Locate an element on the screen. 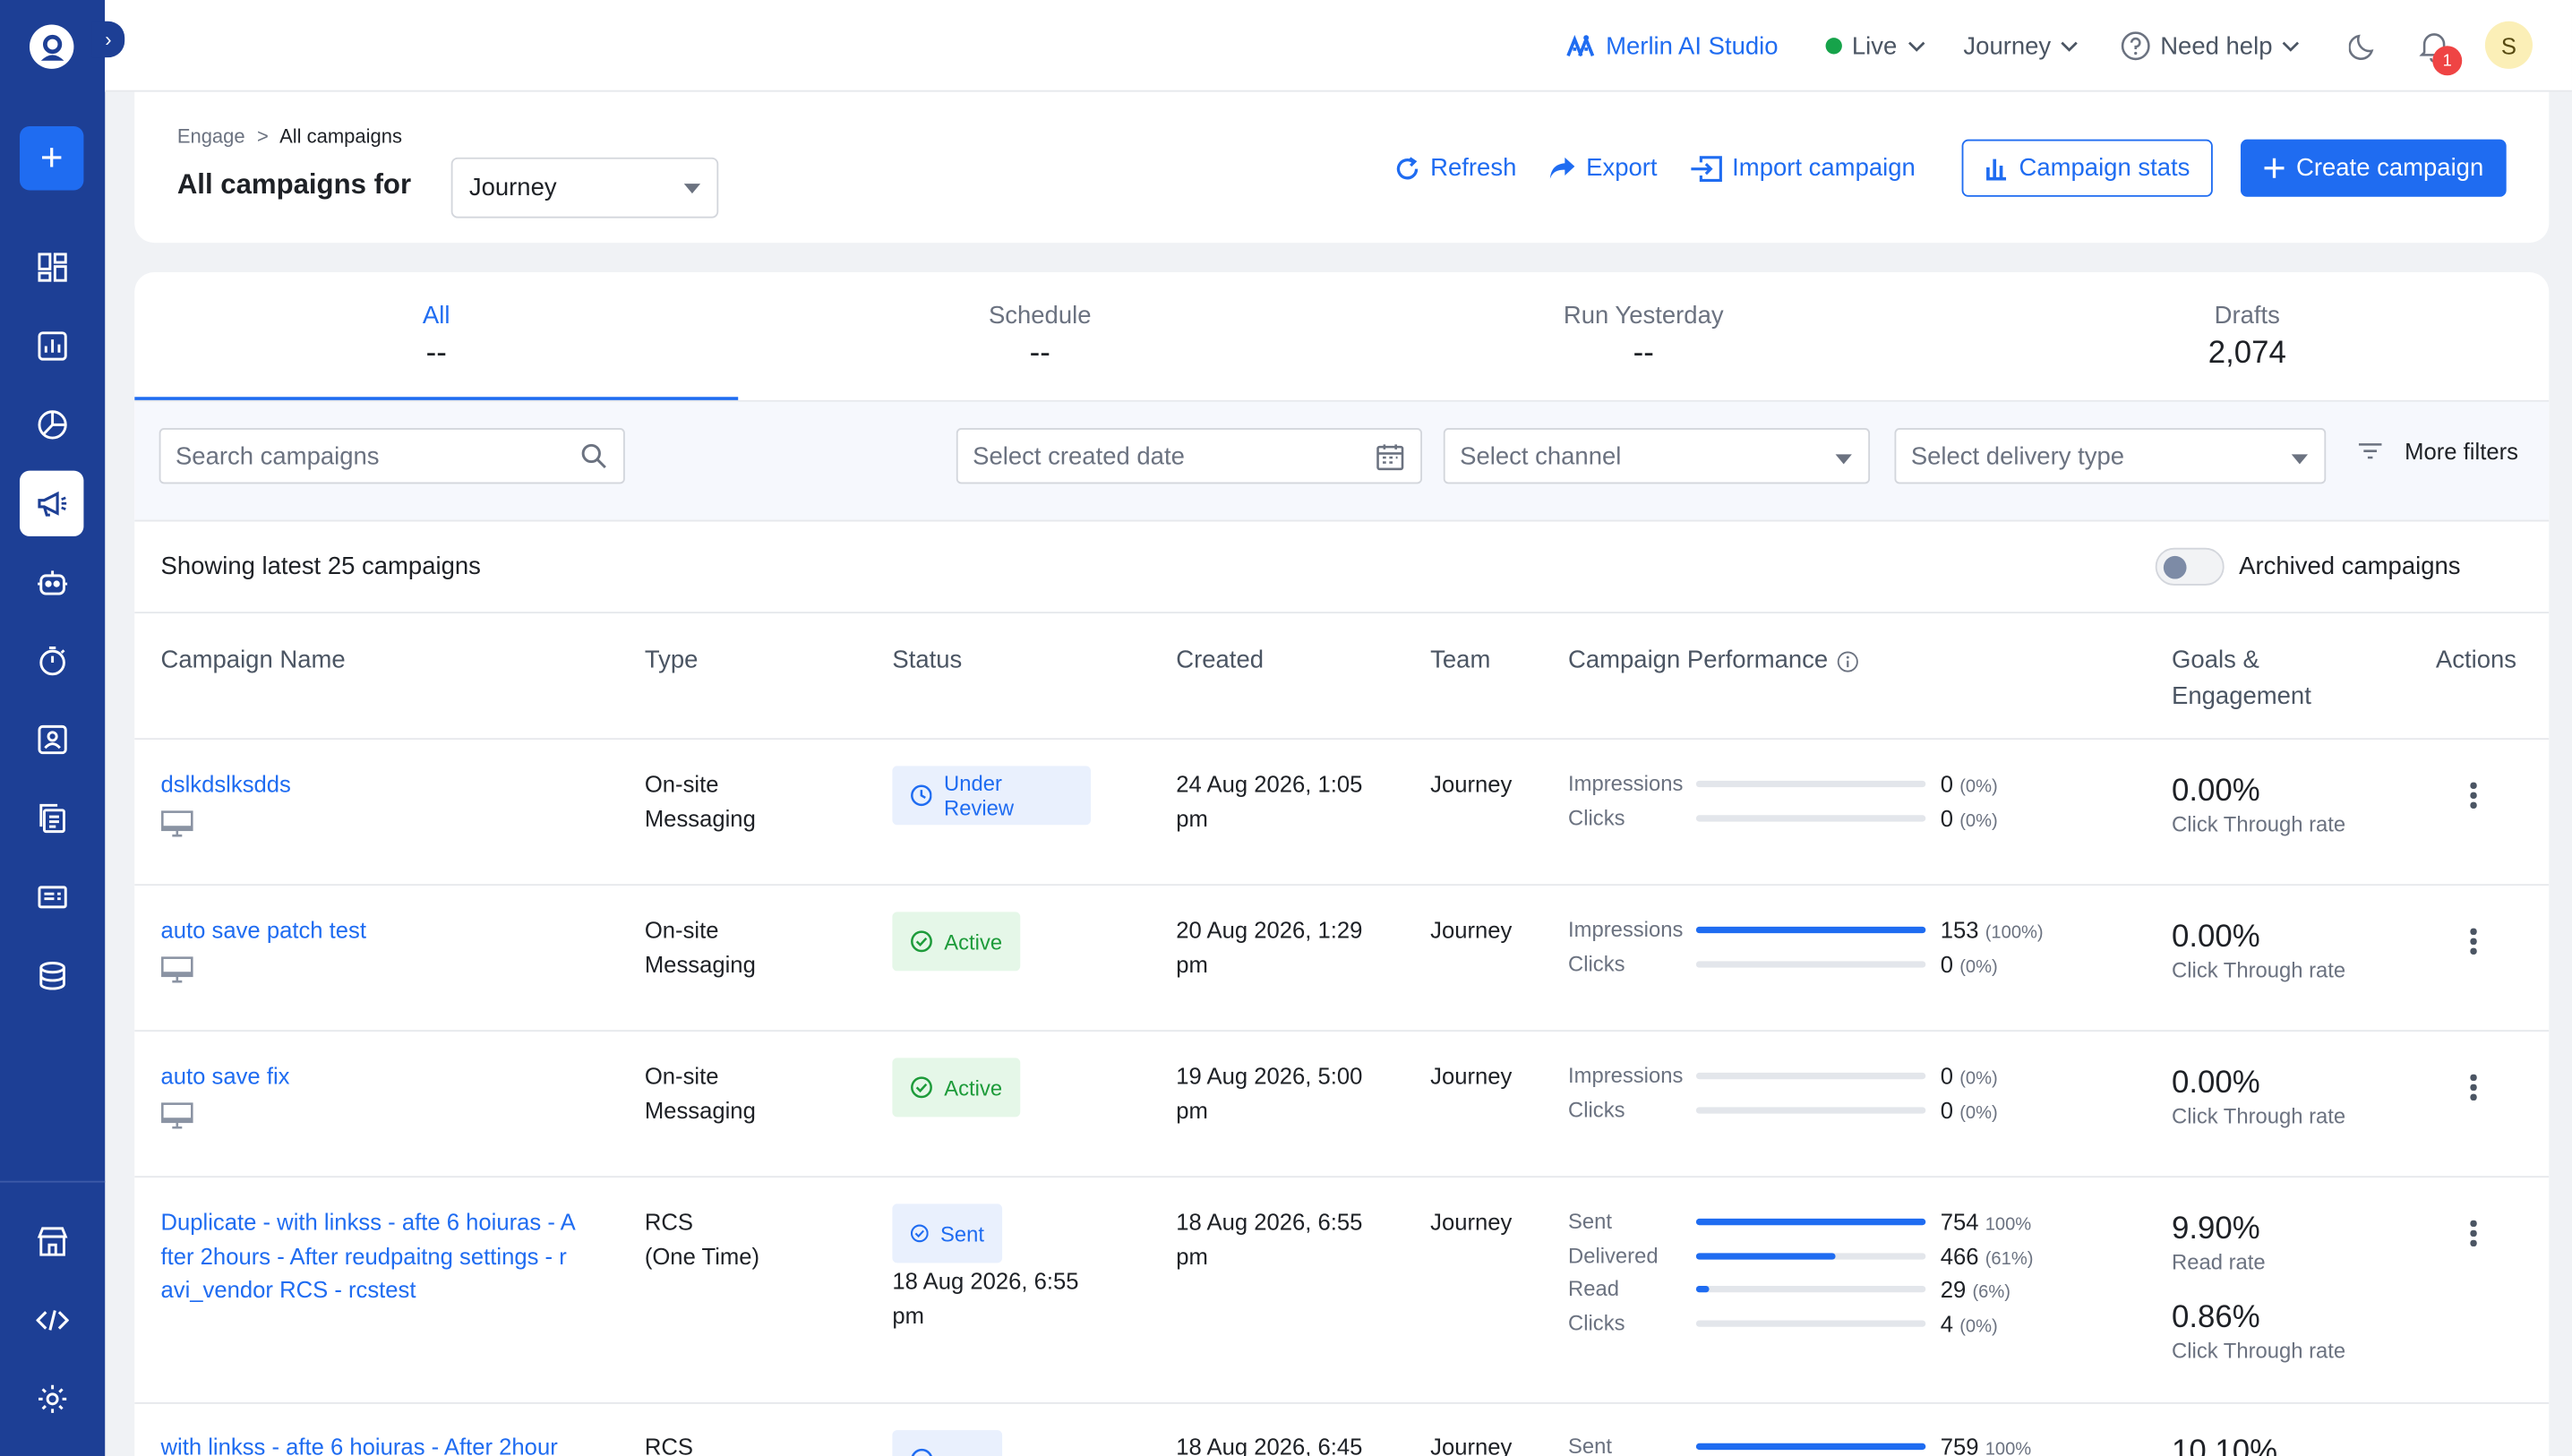  type-line1: On-site is located at coordinates (682, 784).